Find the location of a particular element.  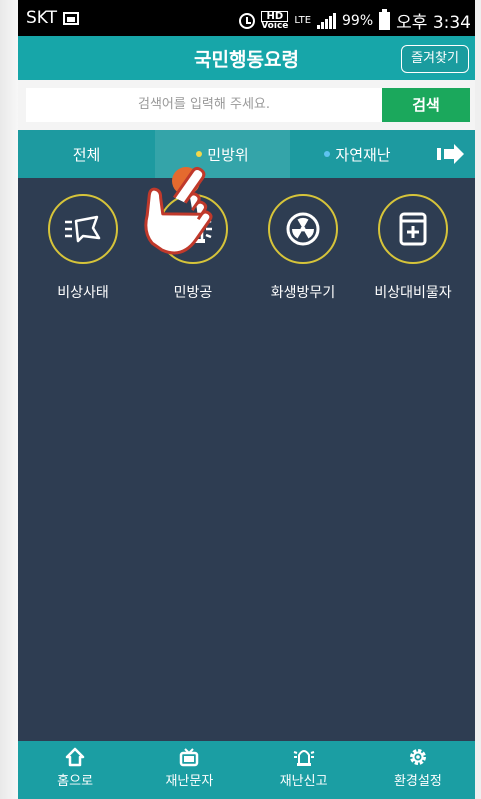

nav-settings-label: 환경설정 is located at coordinates (417, 781).